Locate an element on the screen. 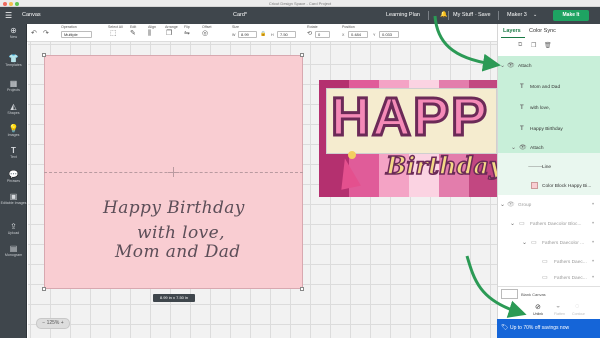 This screenshot has height=338, width=600. panel-divider is located at coordinates (549, 286).